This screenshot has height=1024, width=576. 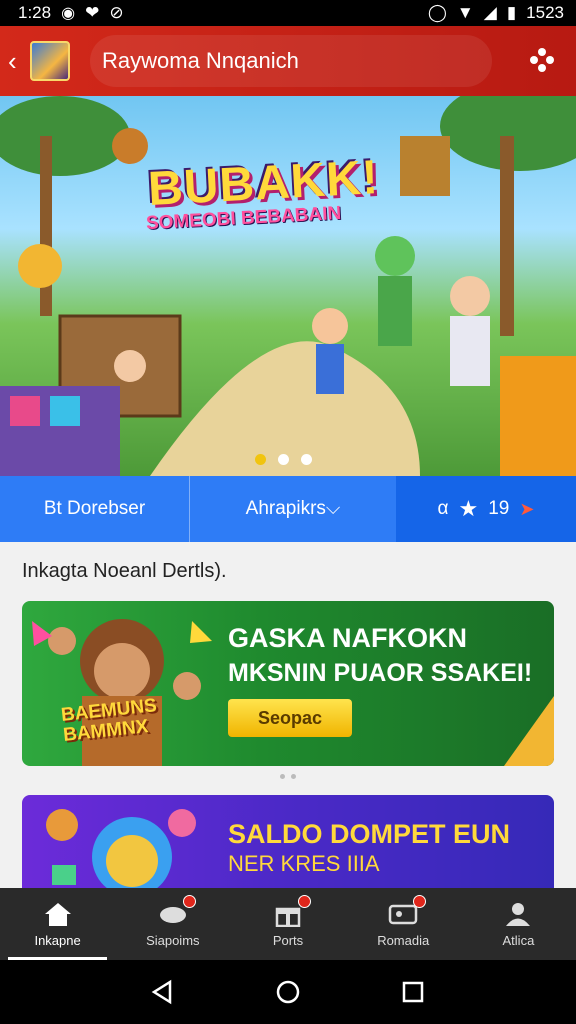 I want to click on profile-icon, so click(x=518, y=914).